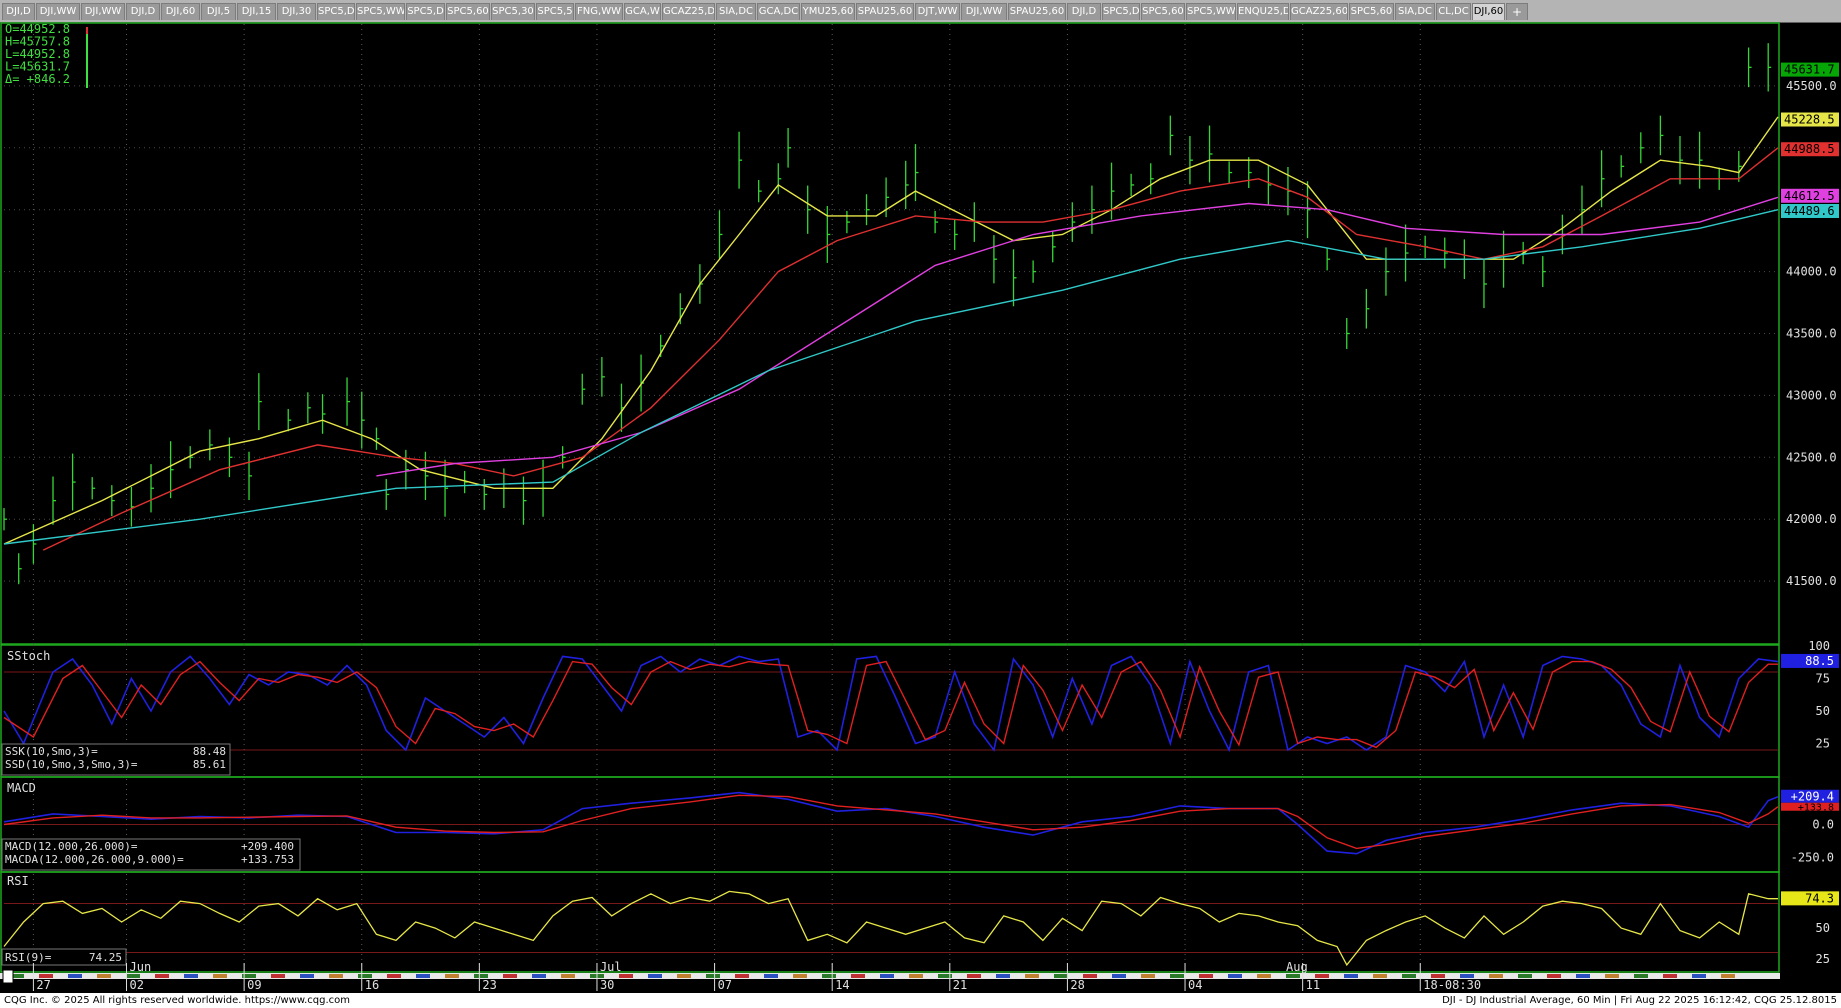 The image size is (1841, 1008). What do you see at coordinates (937, 11) in the screenshot?
I see `symbol-tab: DJT,WW` at bounding box center [937, 11].